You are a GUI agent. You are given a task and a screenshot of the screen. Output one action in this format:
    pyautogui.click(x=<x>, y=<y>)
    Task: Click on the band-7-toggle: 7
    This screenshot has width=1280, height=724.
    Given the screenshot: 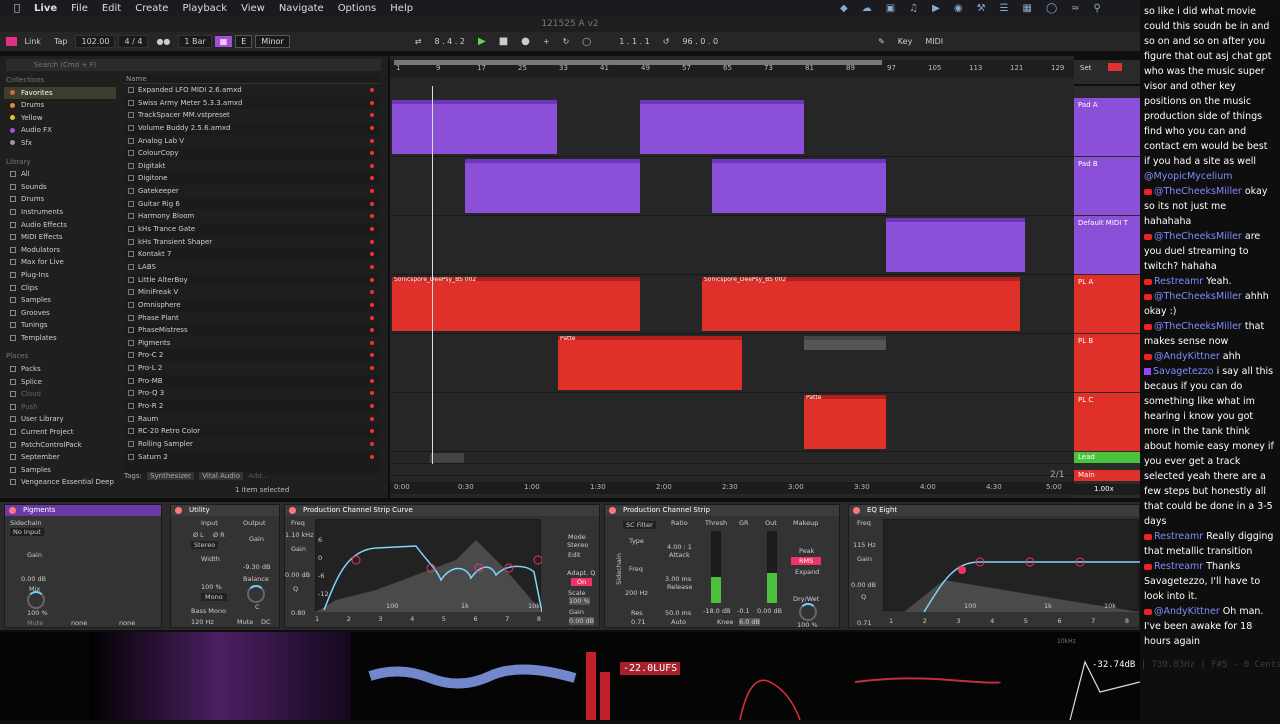 What is the action you would take?
    pyautogui.click(x=1093, y=621)
    